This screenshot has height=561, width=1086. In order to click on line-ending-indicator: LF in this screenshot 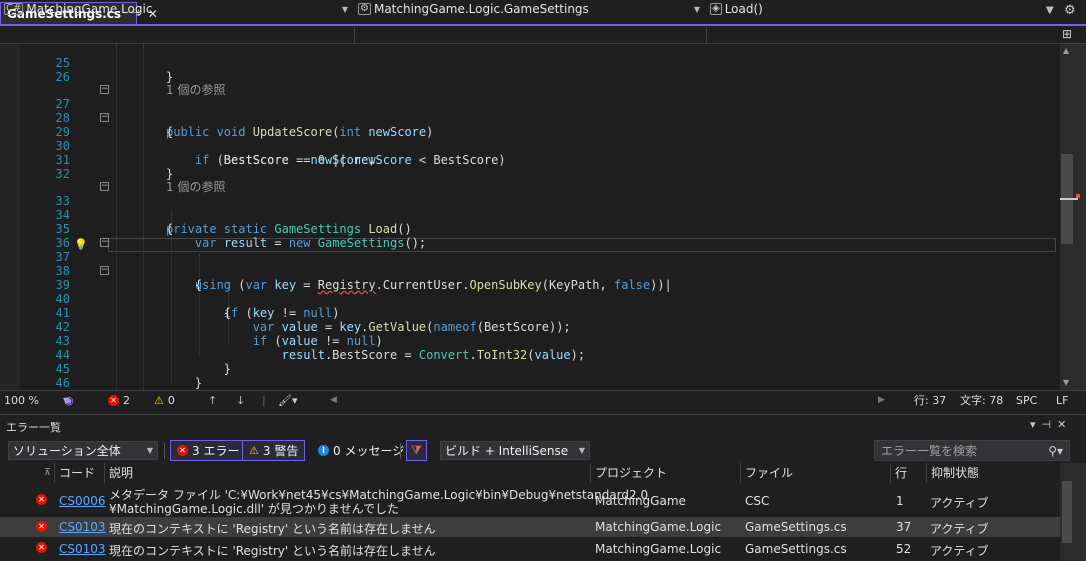, I will do `click(1062, 400)`.